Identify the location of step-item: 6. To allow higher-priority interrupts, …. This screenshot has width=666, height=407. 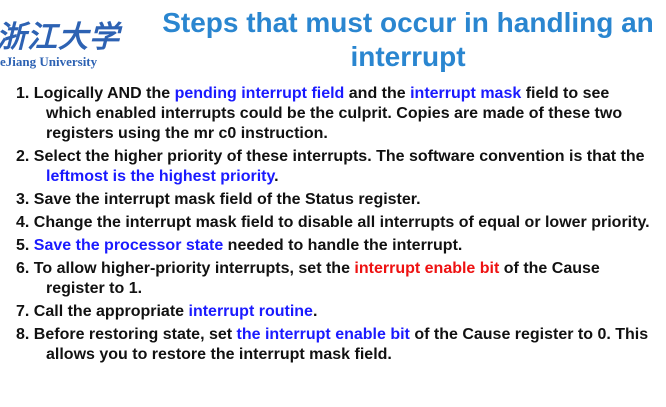
(336, 279).